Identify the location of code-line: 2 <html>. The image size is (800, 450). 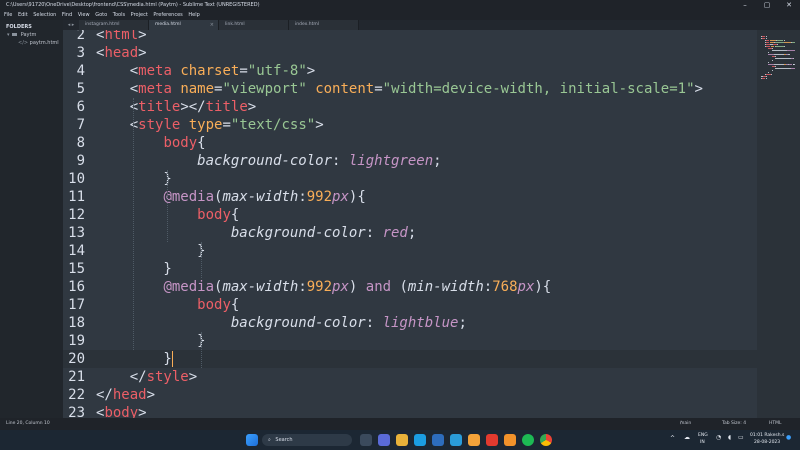
(410, 37).